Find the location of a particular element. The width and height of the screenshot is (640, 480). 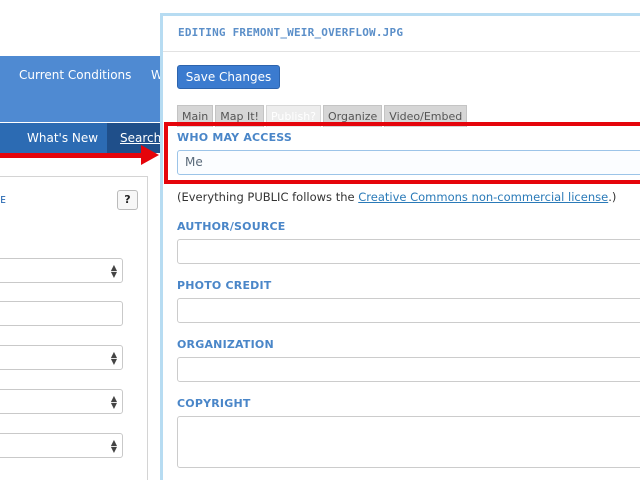

highlight-box is located at coordinates (402, 153).